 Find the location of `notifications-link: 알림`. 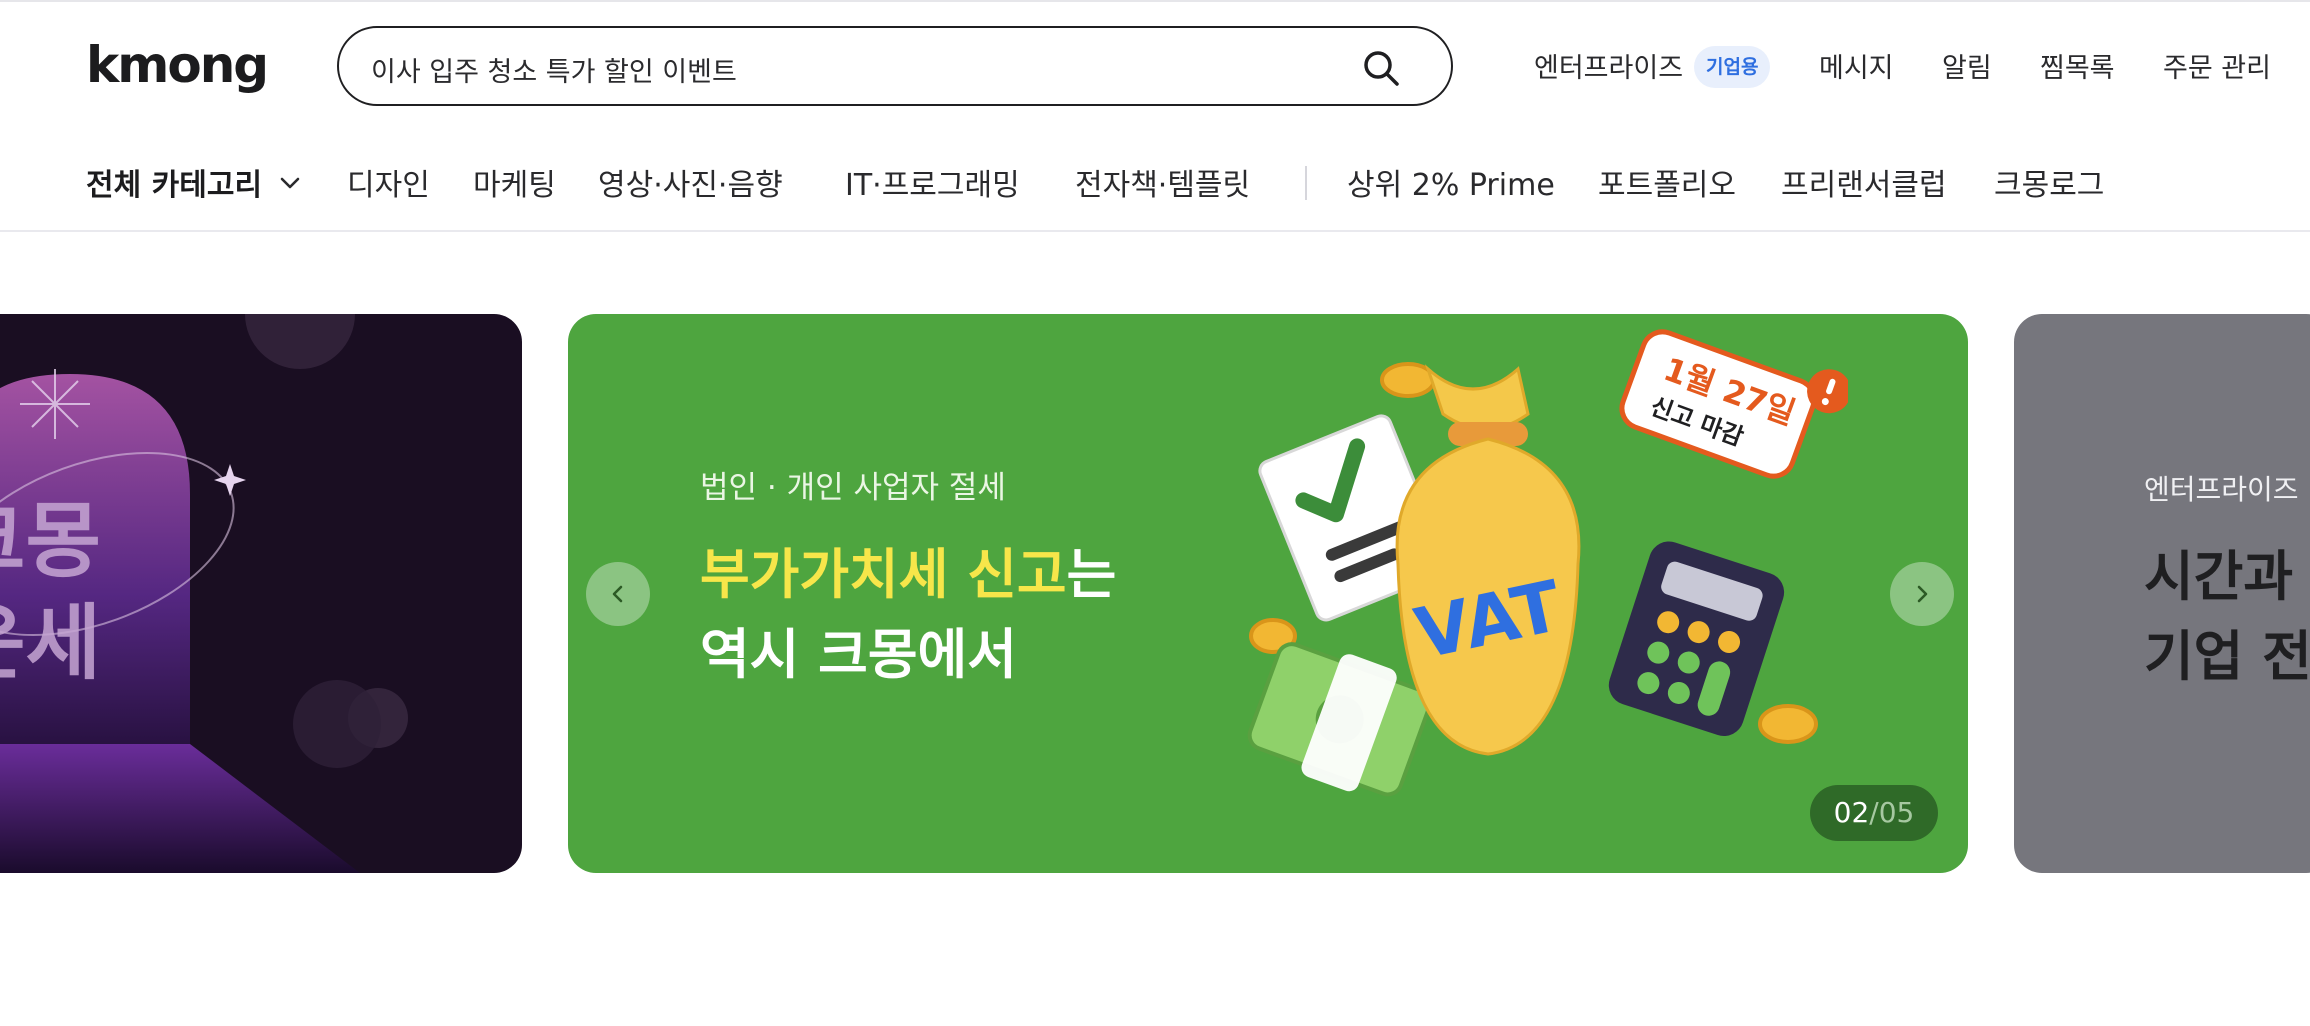

notifications-link: 알림 is located at coordinates (1967, 65).